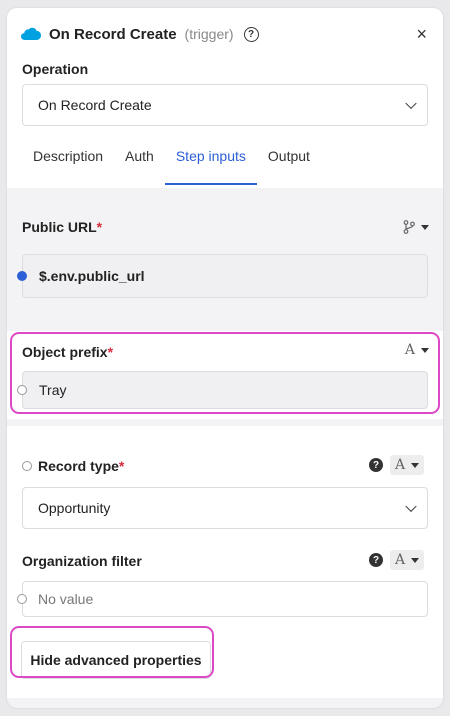 The image size is (450, 716). What do you see at coordinates (92, 276) in the screenshot?
I see `public-url-value: $.env.public_url` at bounding box center [92, 276].